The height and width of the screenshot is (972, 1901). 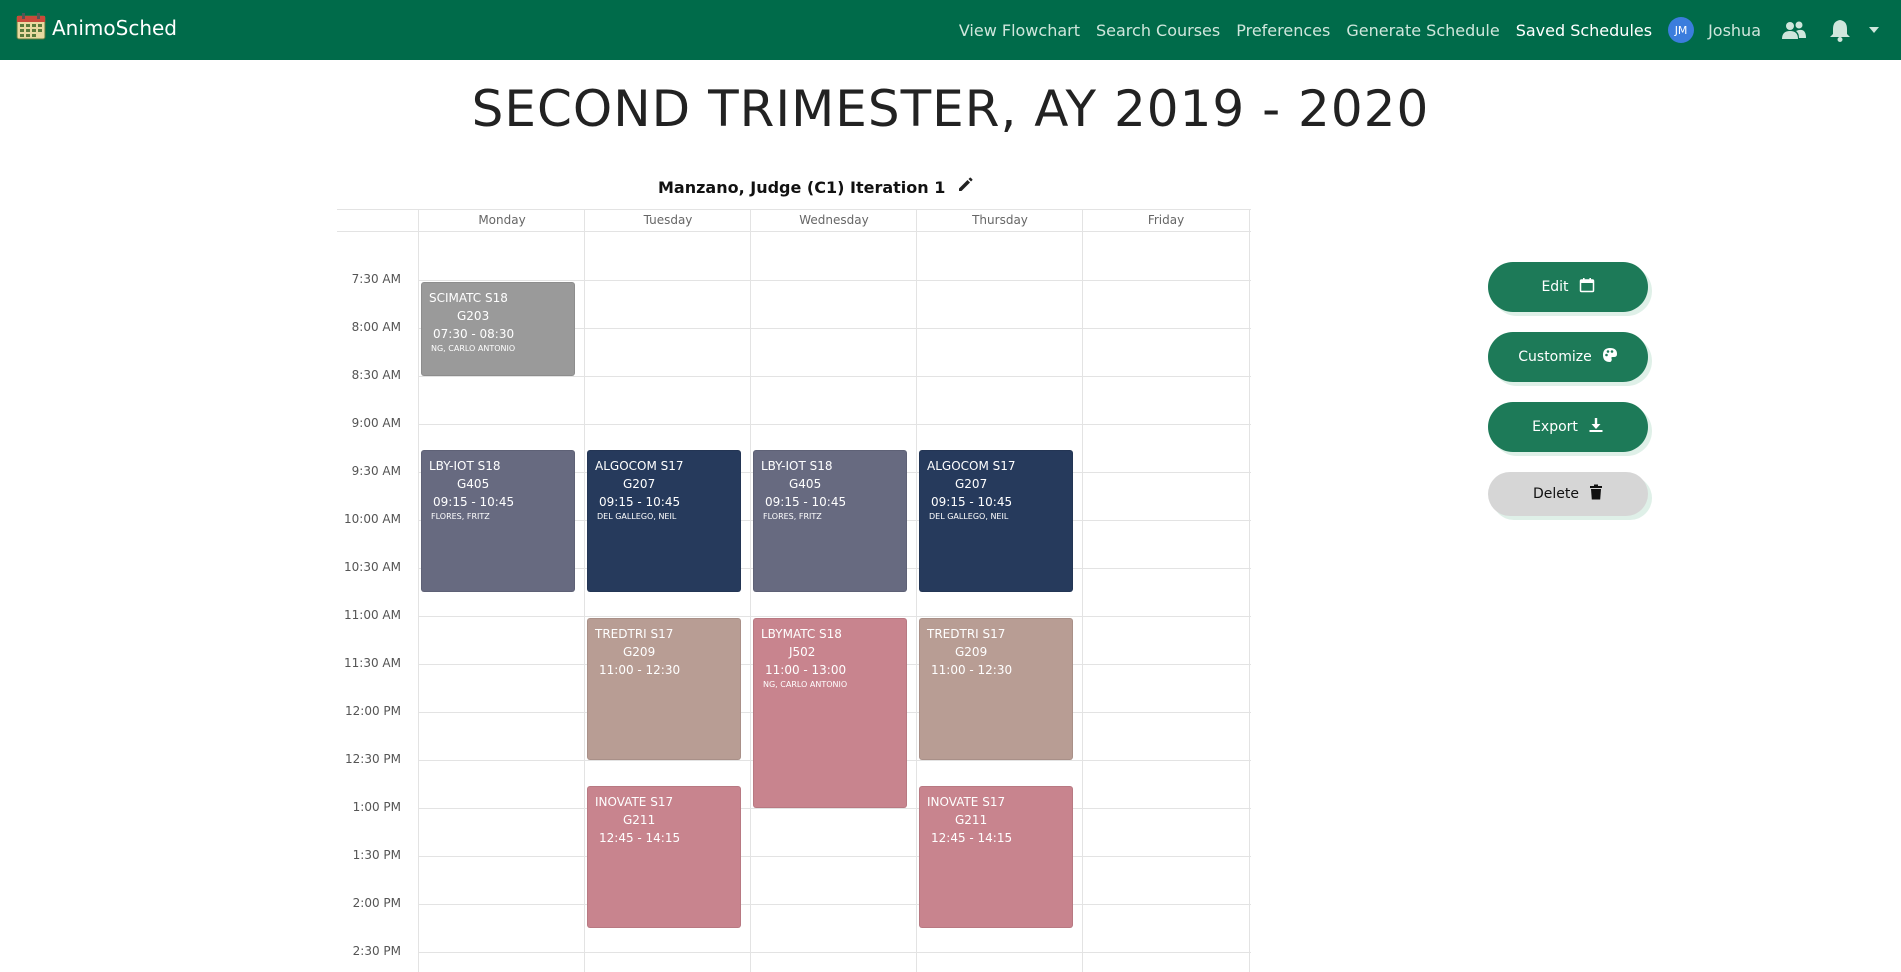 What do you see at coordinates (474, 334) in the screenshot?
I see `class-time: 07:30 - 08:30` at bounding box center [474, 334].